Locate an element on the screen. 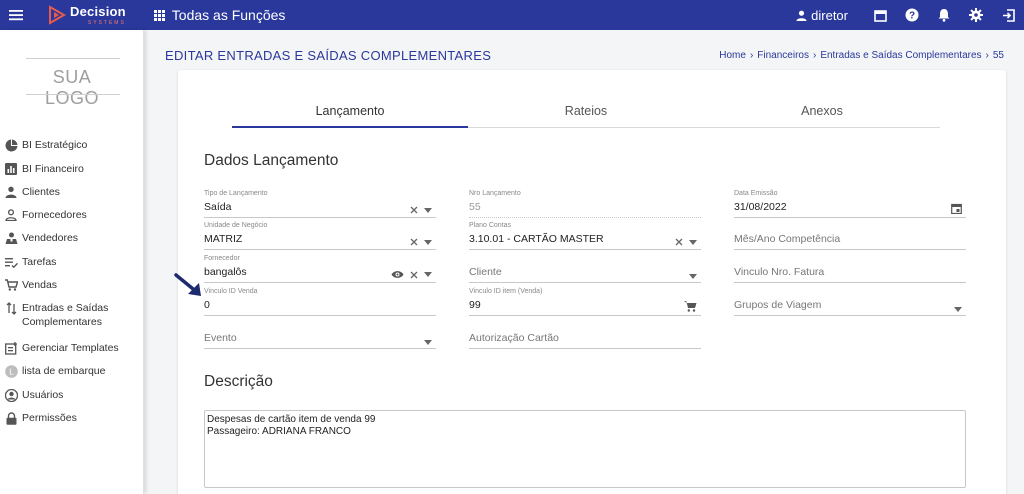 Image resolution: width=1024 pixels, height=494 pixels. field-value: Saída is located at coordinates (218, 207).